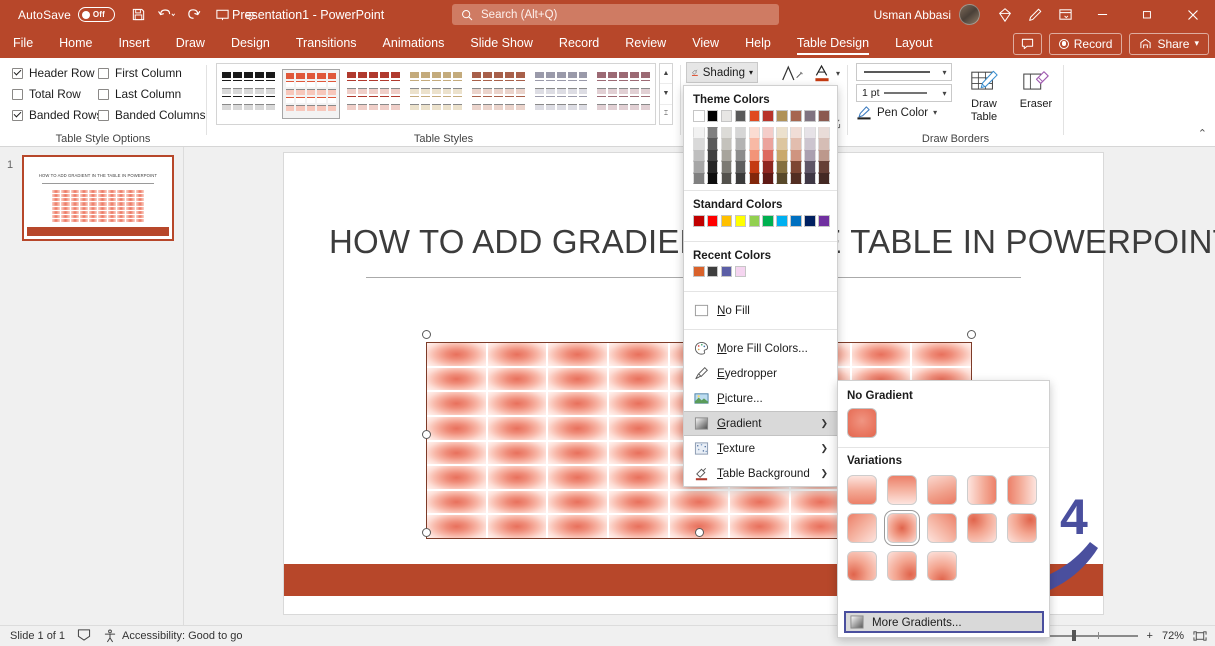  What do you see at coordinates (1102, 14) in the screenshot?
I see `minimize-button` at bounding box center [1102, 14].